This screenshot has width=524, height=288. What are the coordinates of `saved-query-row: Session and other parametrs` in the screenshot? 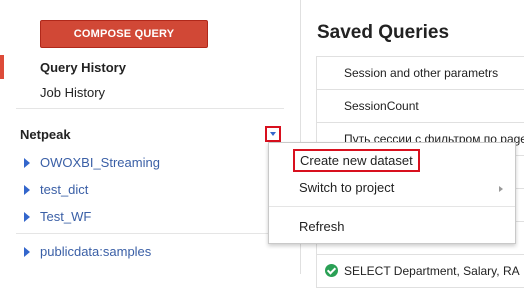 It's located at (420, 73).